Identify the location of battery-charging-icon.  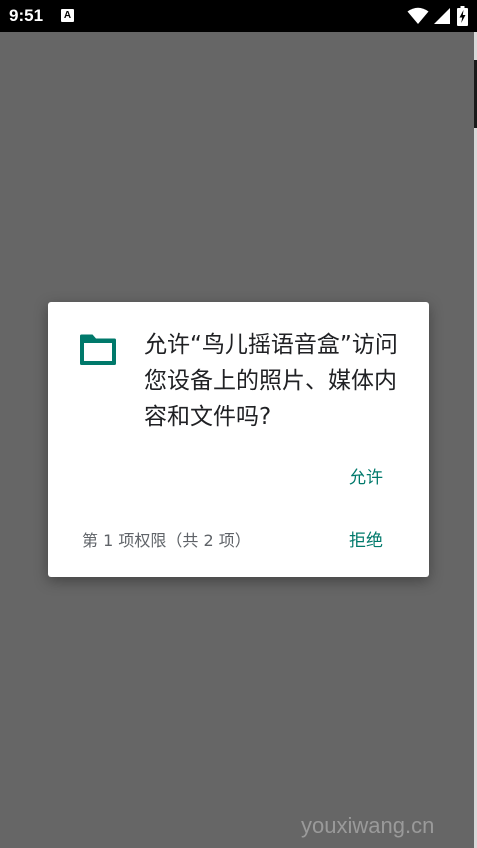
(462, 16).